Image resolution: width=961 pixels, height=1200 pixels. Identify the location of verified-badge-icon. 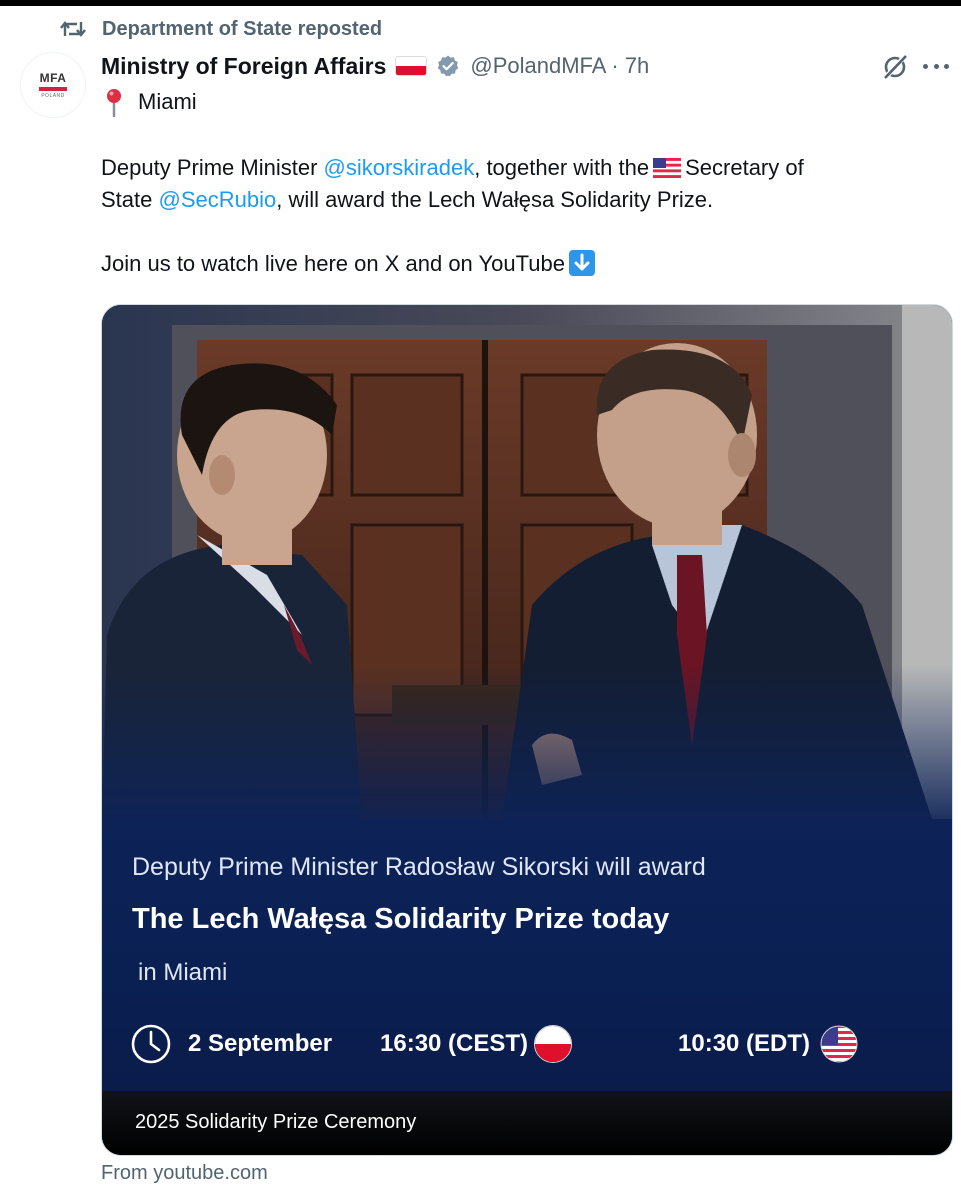
(448, 66).